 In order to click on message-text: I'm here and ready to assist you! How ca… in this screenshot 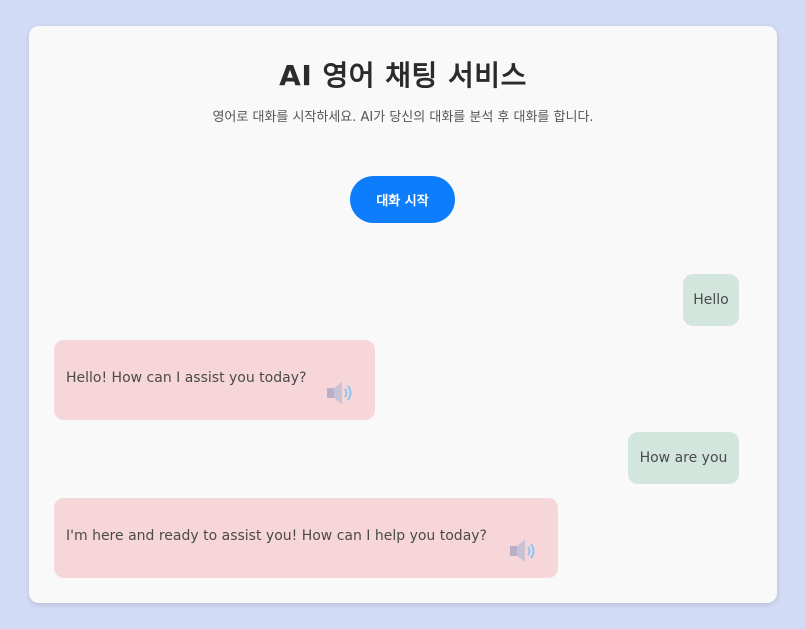, I will do `click(276, 536)`.